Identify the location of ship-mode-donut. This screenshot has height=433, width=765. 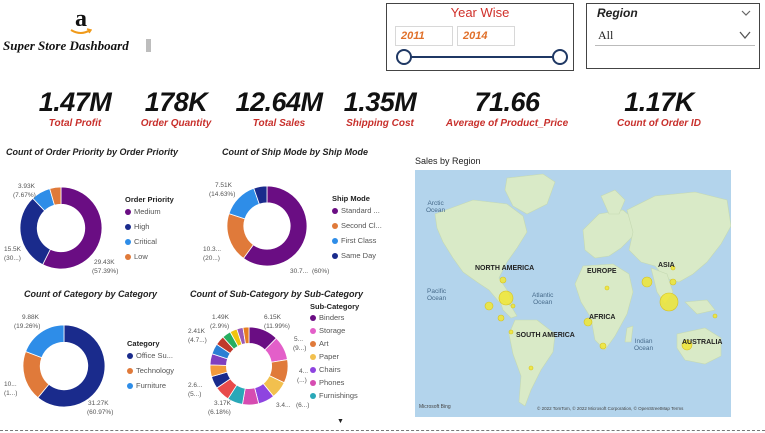
(267, 226).